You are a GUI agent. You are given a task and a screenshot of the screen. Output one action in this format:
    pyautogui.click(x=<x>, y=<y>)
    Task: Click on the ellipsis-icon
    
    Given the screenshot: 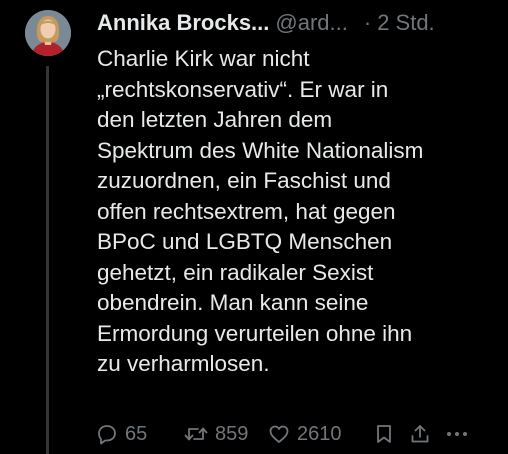 What is the action you would take?
    pyautogui.click(x=457, y=434)
    